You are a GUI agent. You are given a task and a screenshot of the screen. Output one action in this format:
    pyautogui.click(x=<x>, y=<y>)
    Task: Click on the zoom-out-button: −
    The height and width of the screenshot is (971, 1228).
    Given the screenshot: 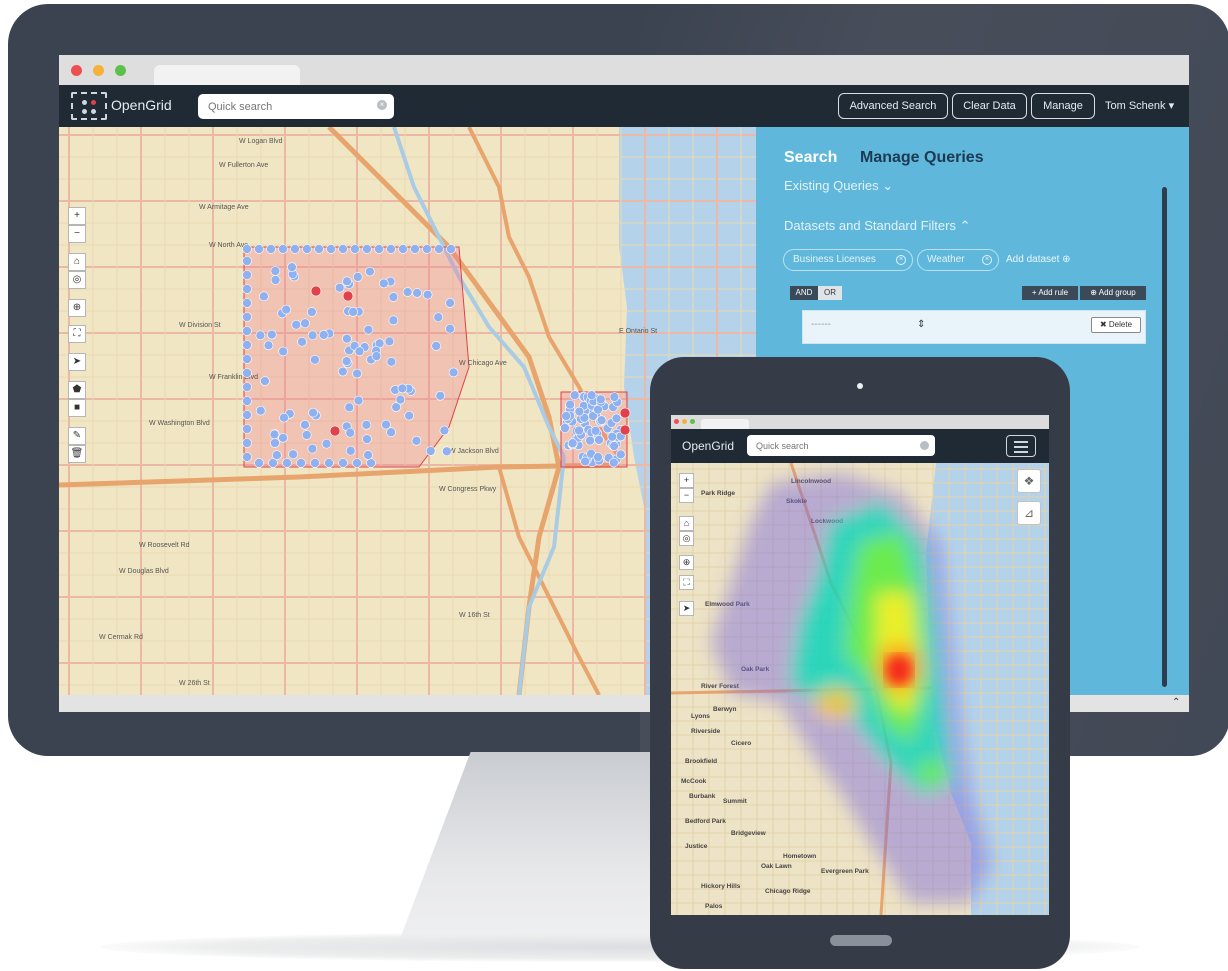 What is the action you would take?
    pyautogui.click(x=686, y=495)
    